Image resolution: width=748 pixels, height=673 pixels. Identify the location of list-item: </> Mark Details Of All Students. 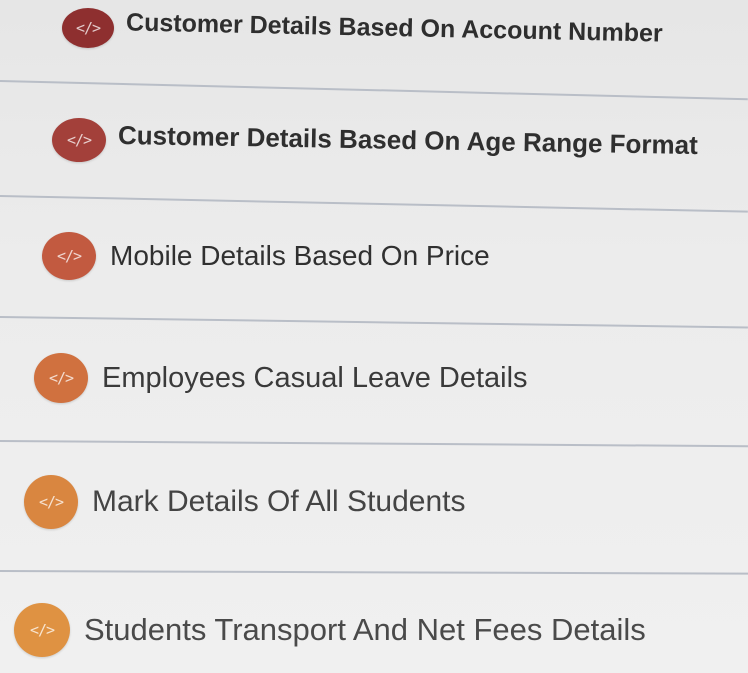
(374, 502).